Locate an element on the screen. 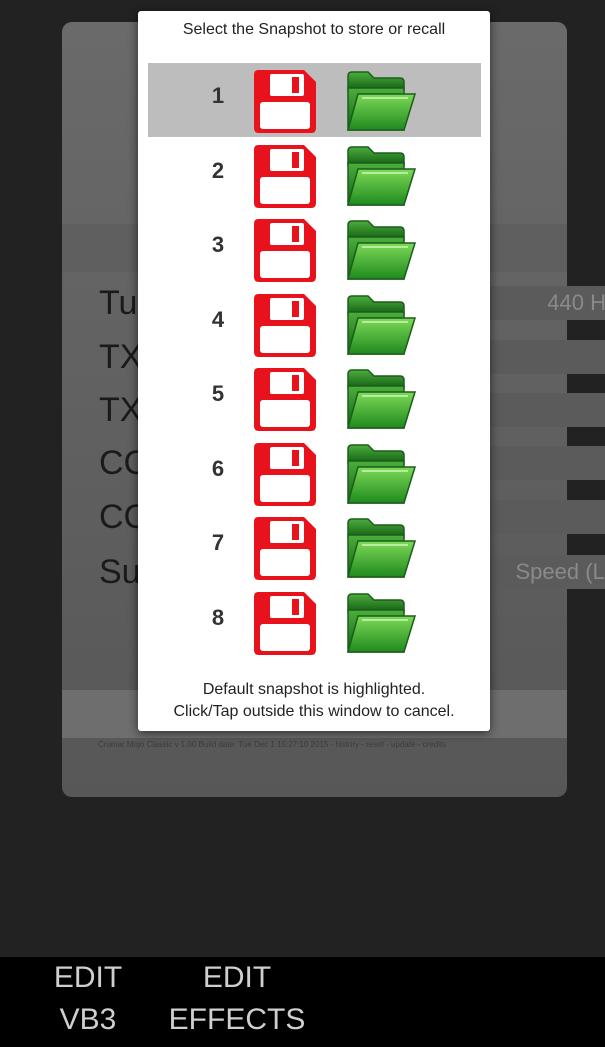  snapshot-number: 4 is located at coordinates (218, 319).